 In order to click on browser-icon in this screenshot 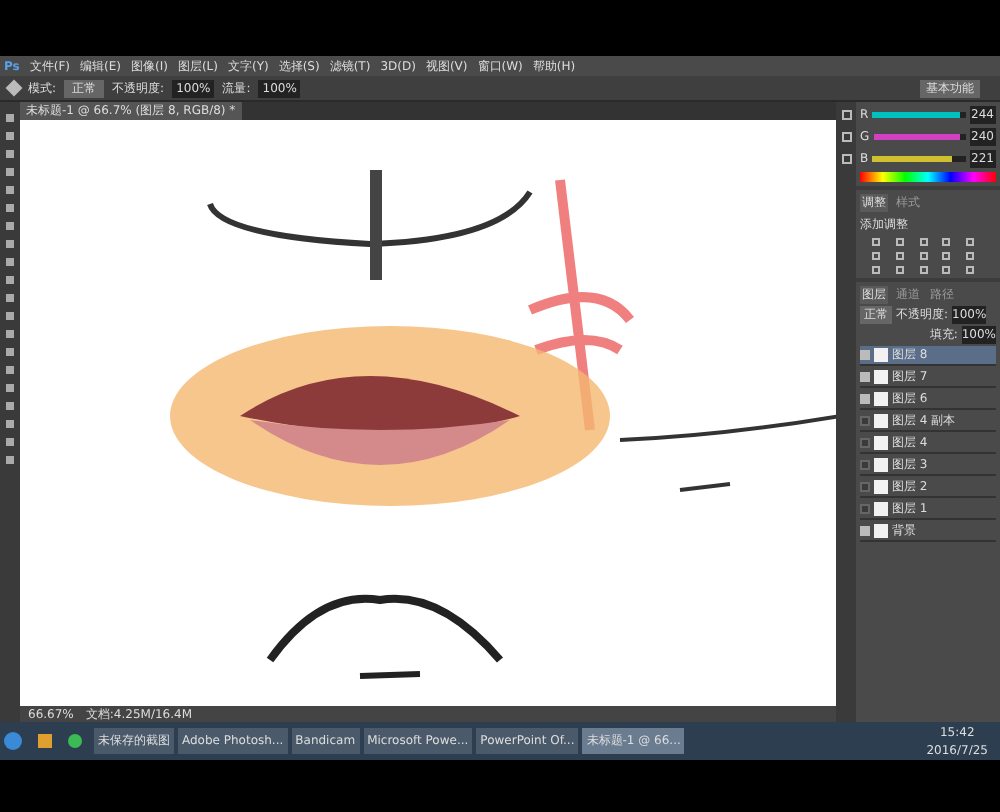, I will do `click(75, 741)`.